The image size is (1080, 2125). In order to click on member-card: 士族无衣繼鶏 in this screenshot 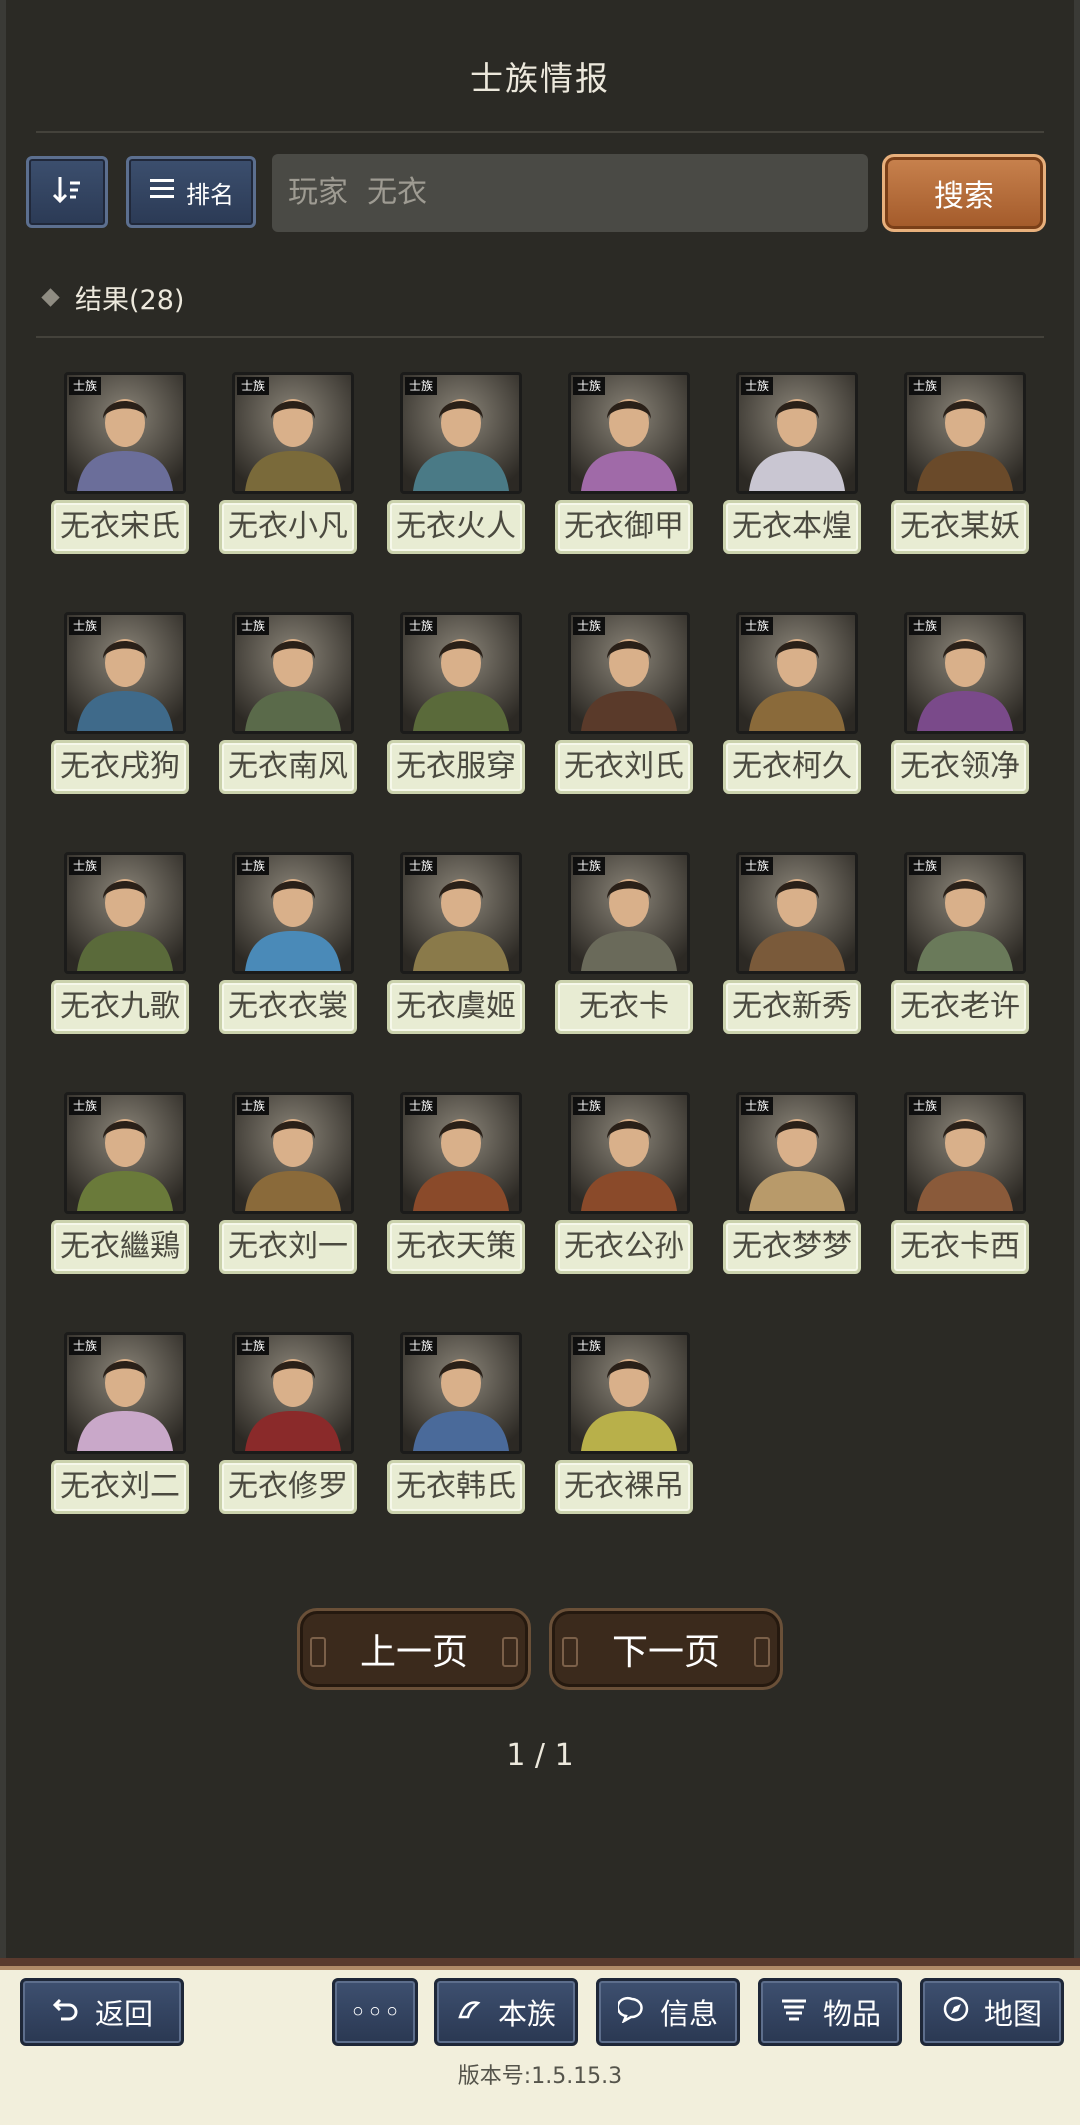, I will do `click(121, 1192)`.